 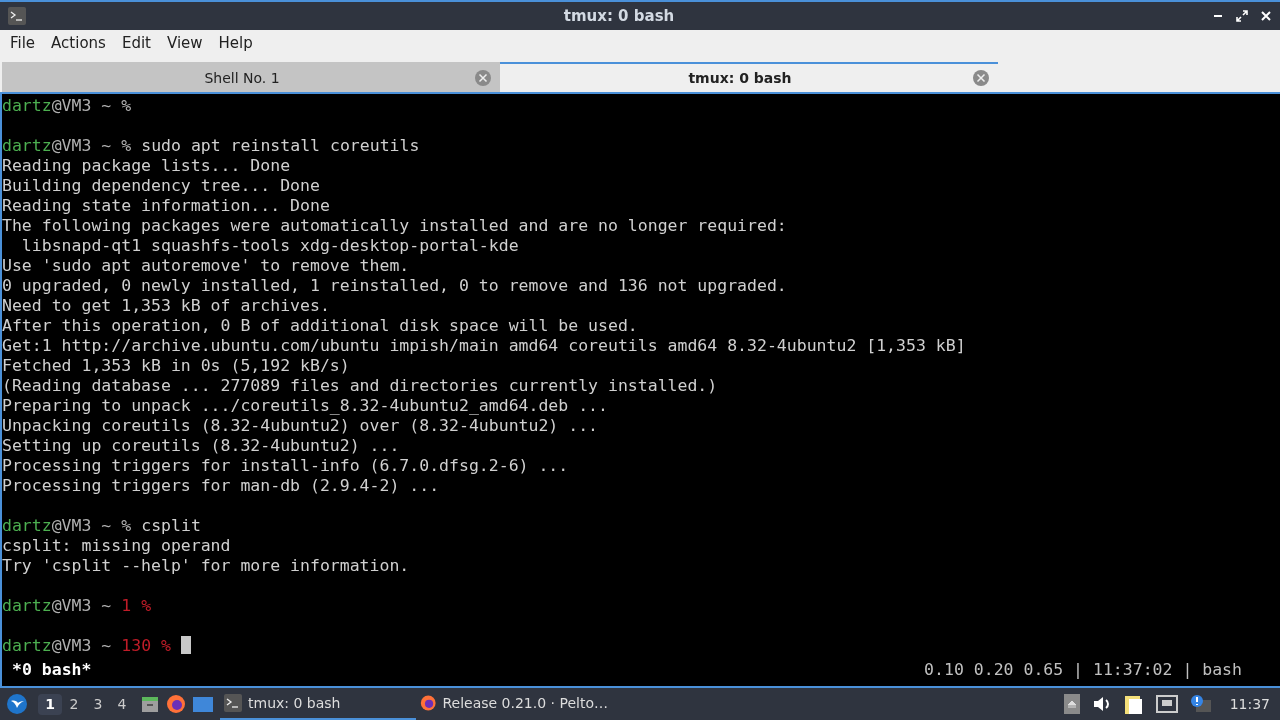 I want to click on command-text: sudo apt reinstall coreutils, so click(x=280, y=146).